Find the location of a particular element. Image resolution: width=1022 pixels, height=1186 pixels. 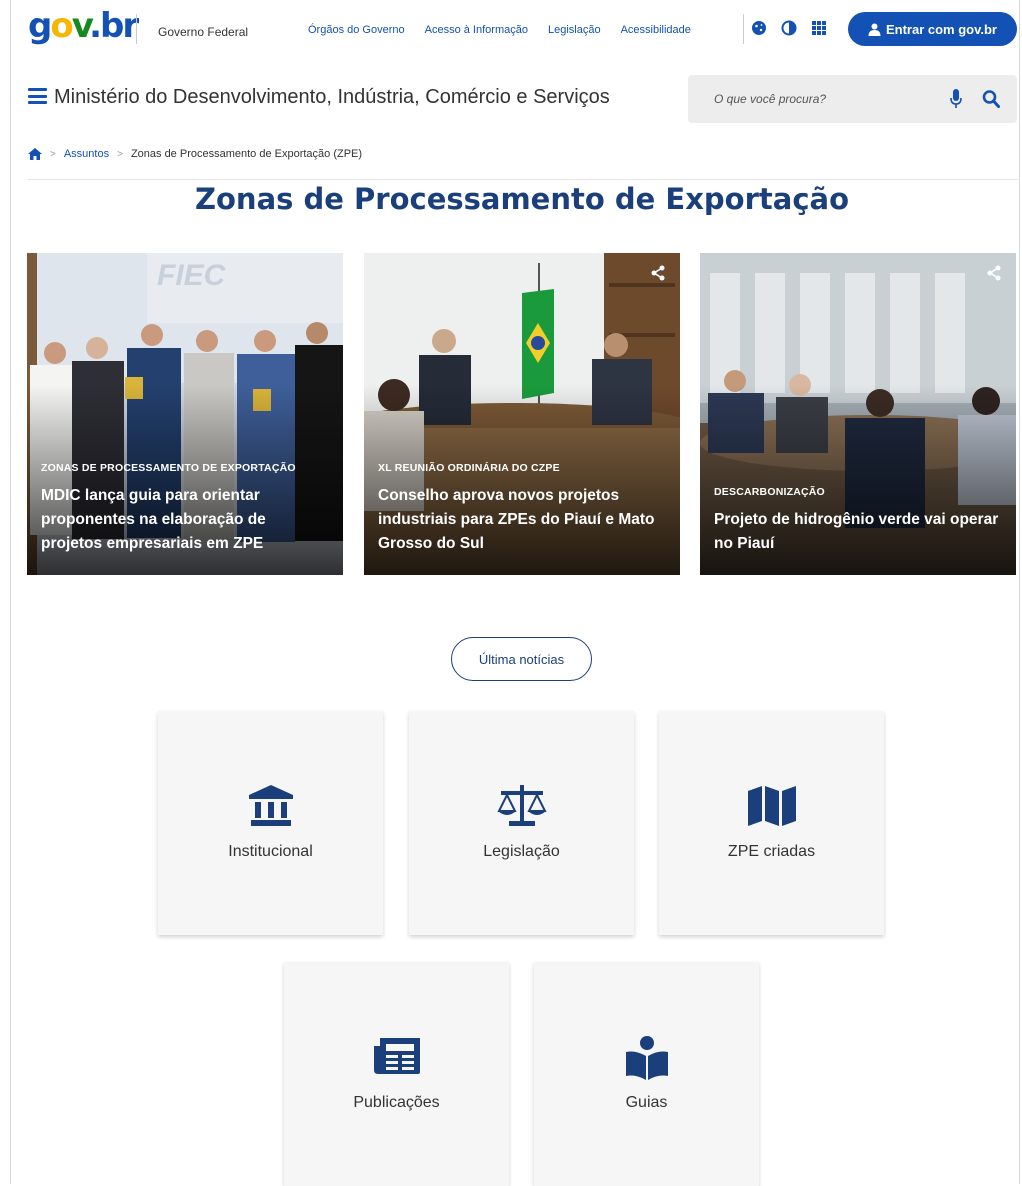

contrast-icon is located at coordinates (789, 28).